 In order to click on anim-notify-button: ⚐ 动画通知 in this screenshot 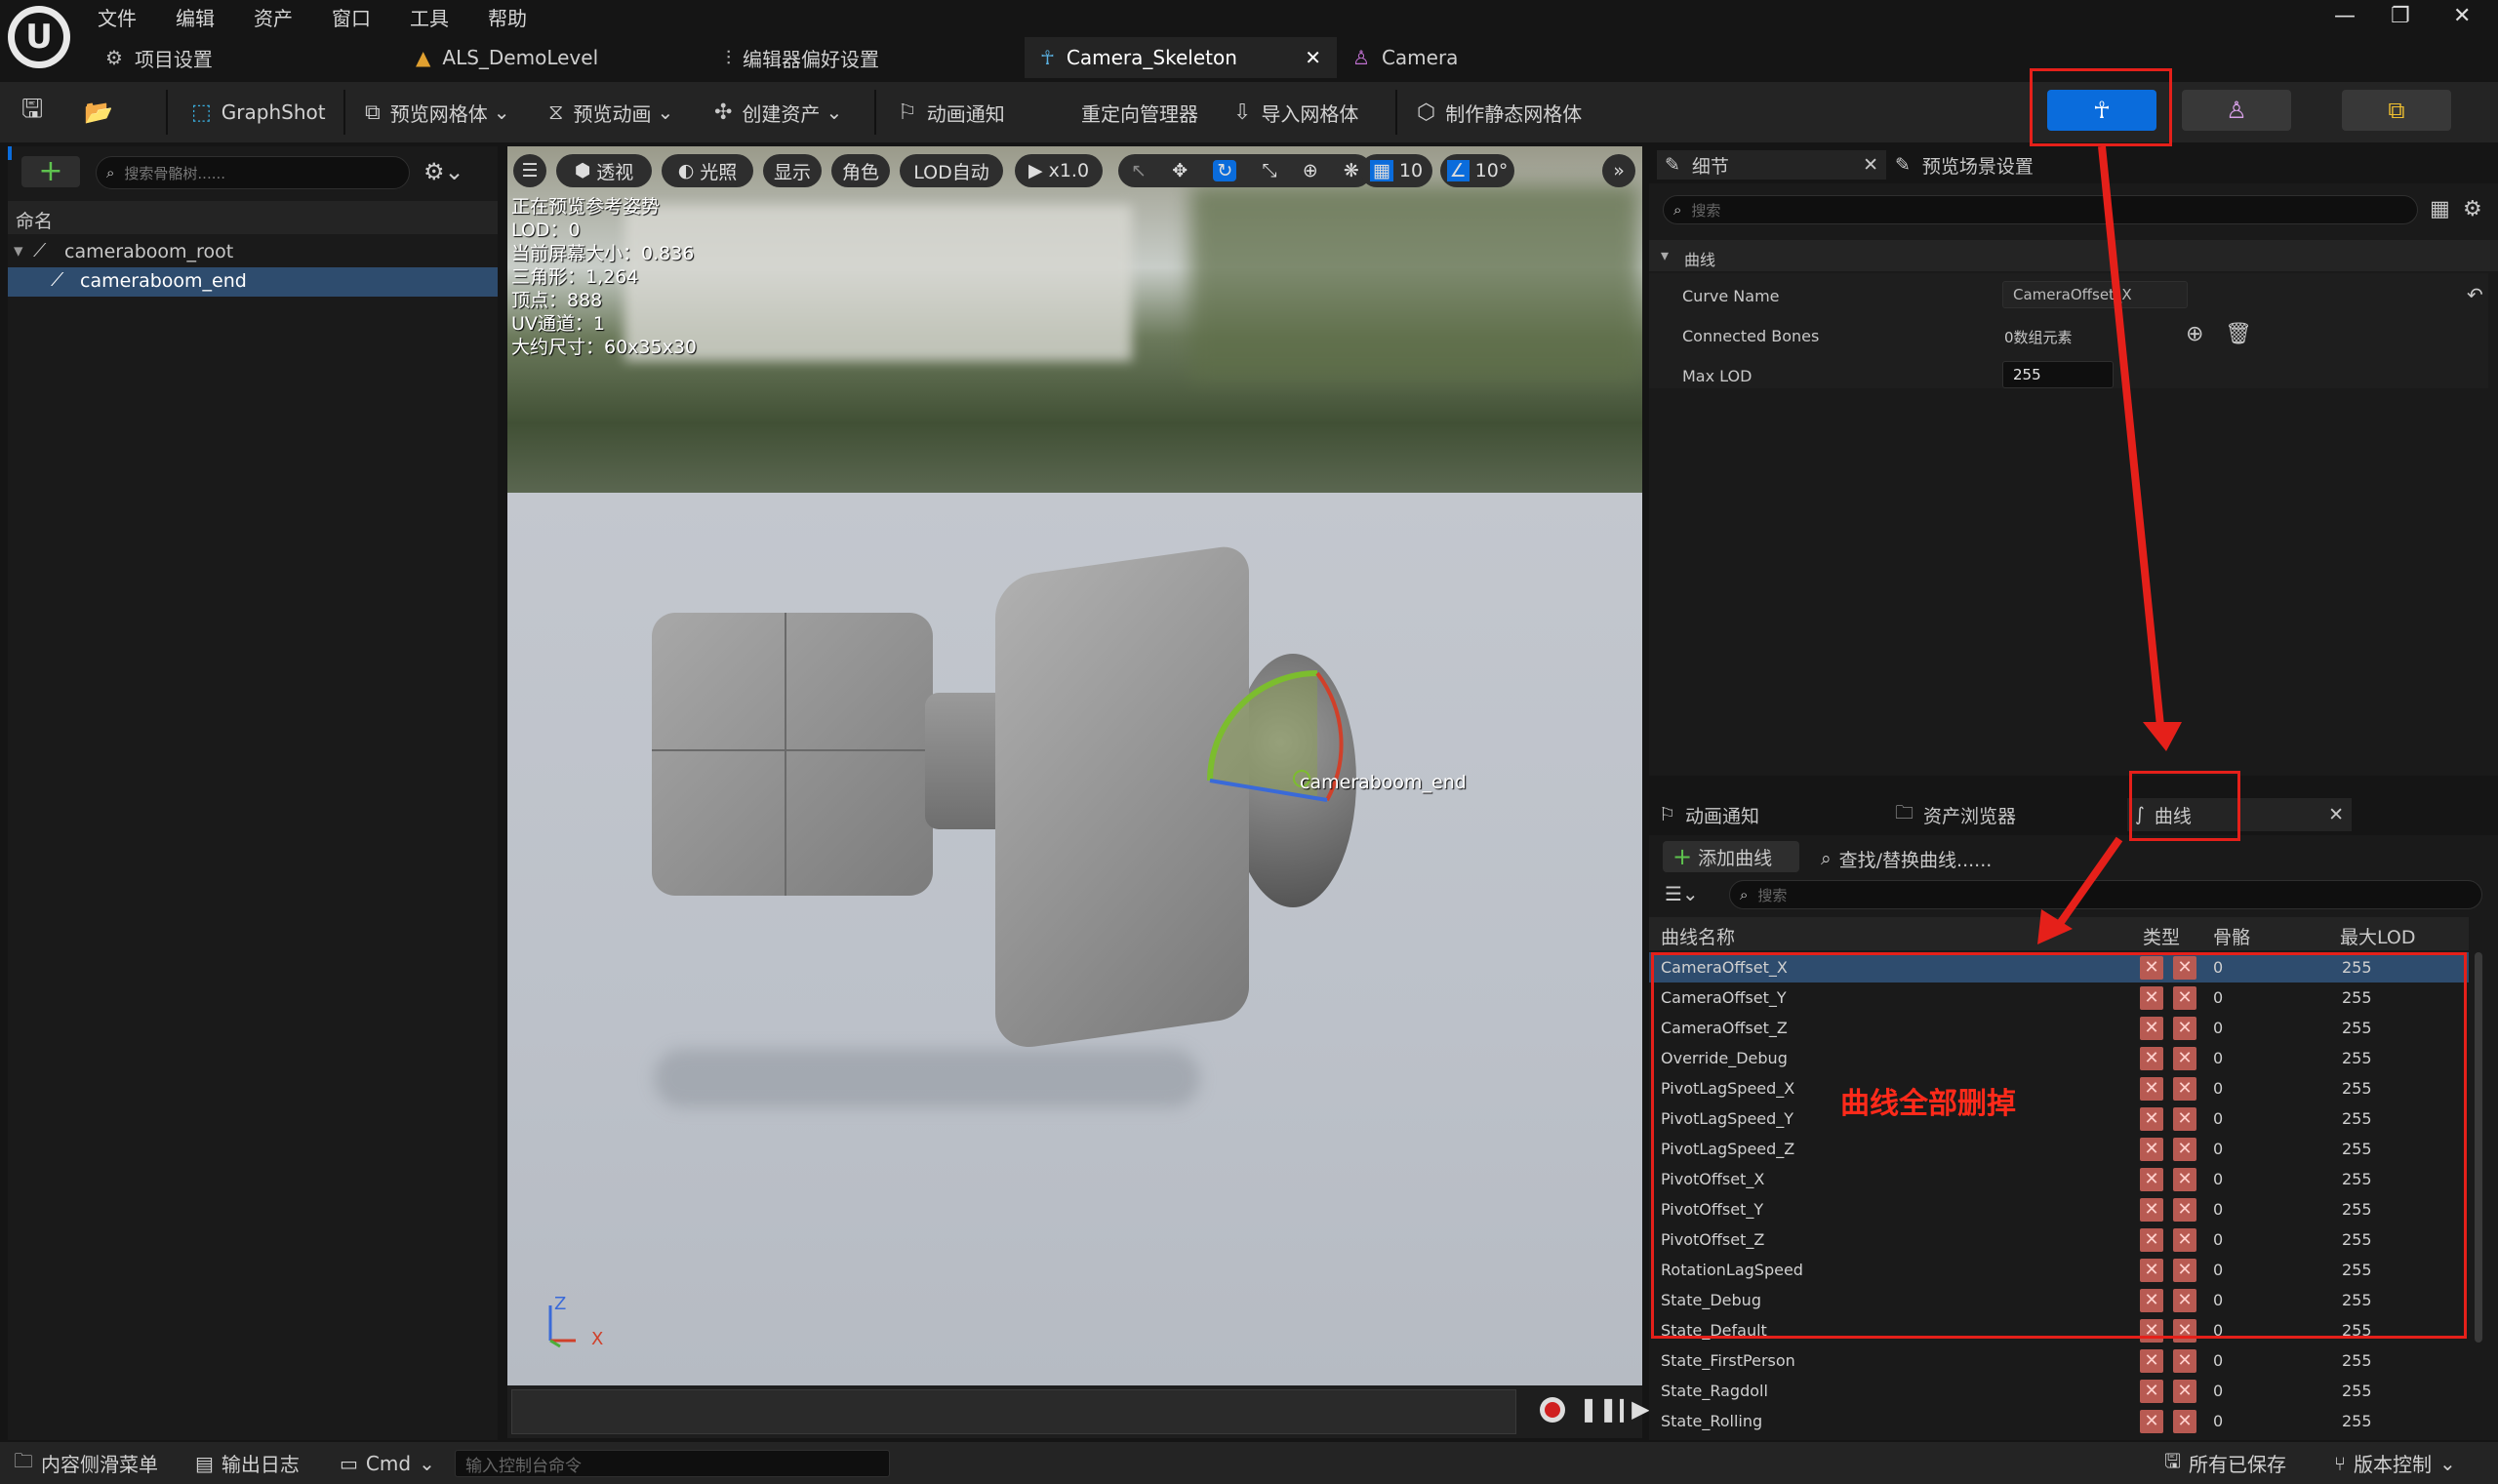, I will do `click(951, 112)`.